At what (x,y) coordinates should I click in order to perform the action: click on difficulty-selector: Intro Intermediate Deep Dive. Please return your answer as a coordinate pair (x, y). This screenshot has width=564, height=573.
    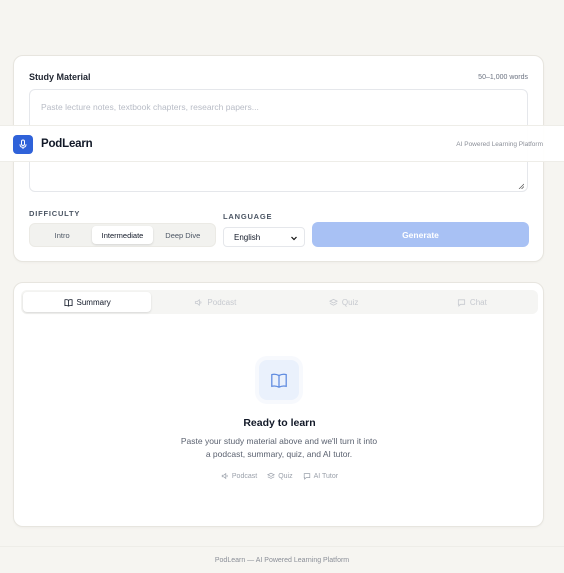
    Looking at the image, I should click on (122, 235).